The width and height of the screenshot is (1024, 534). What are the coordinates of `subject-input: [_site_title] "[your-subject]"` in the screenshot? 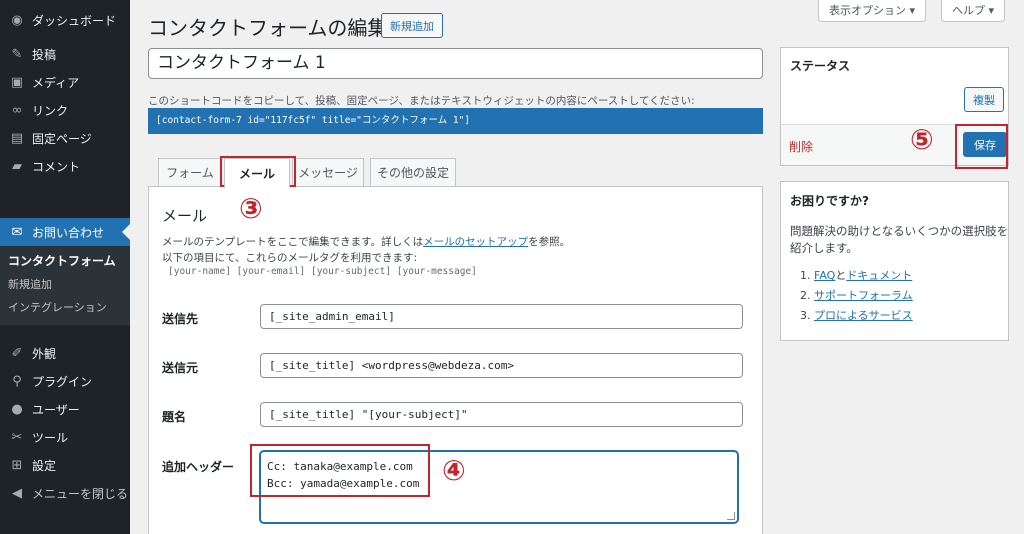 It's located at (501, 414).